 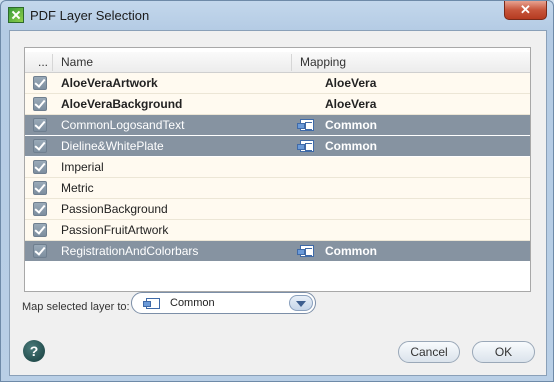 I want to click on column-header-name: Name, so click(x=77, y=62).